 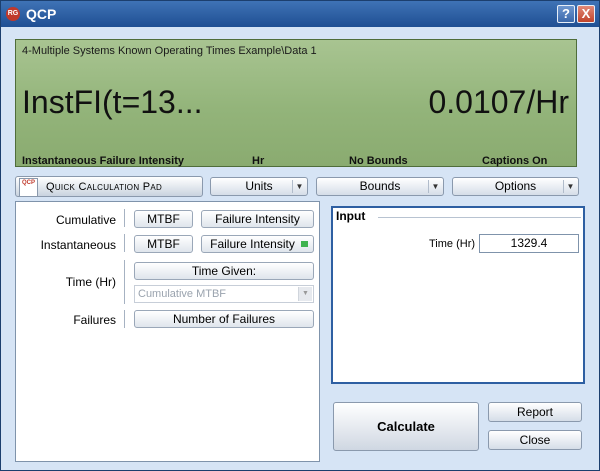 What do you see at coordinates (566, 14) in the screenshot?
I see `help-button: ?` at bounding box center [566, 14].